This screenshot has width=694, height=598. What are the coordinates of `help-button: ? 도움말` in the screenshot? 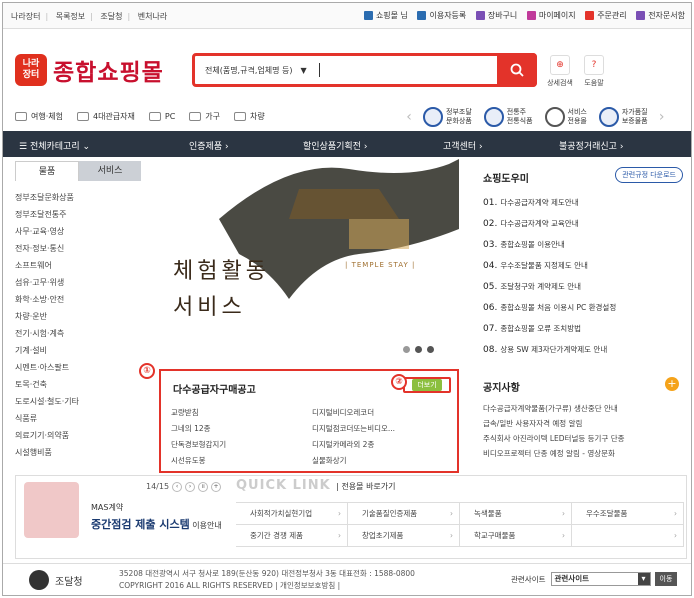 It's located at (594, 71).